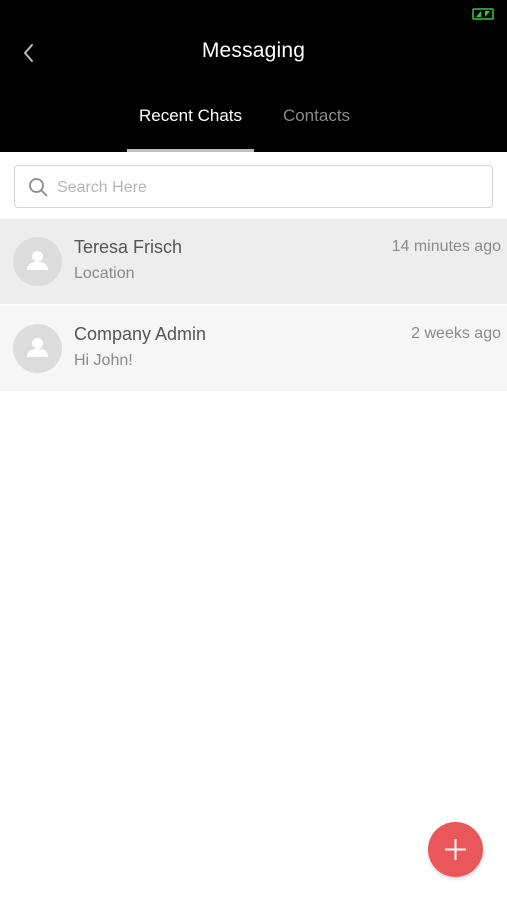  What do you see at coordinates (190, 124) in the screenshot?
I see `tab-recent-chats: Recent Chats` at bounding box center [190, 124].